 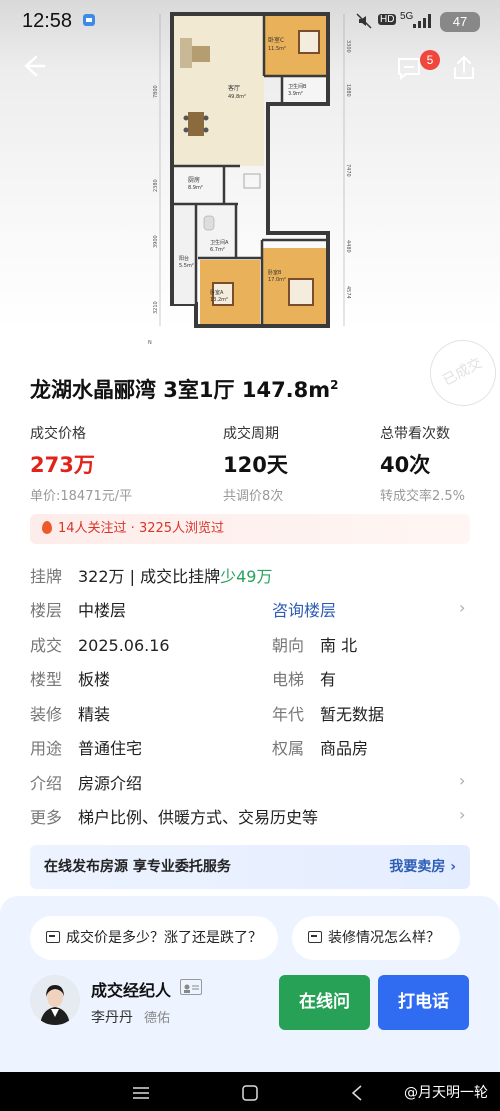 I want to click on row-ownership: 权属 商品房, so click(x=320, y=747).